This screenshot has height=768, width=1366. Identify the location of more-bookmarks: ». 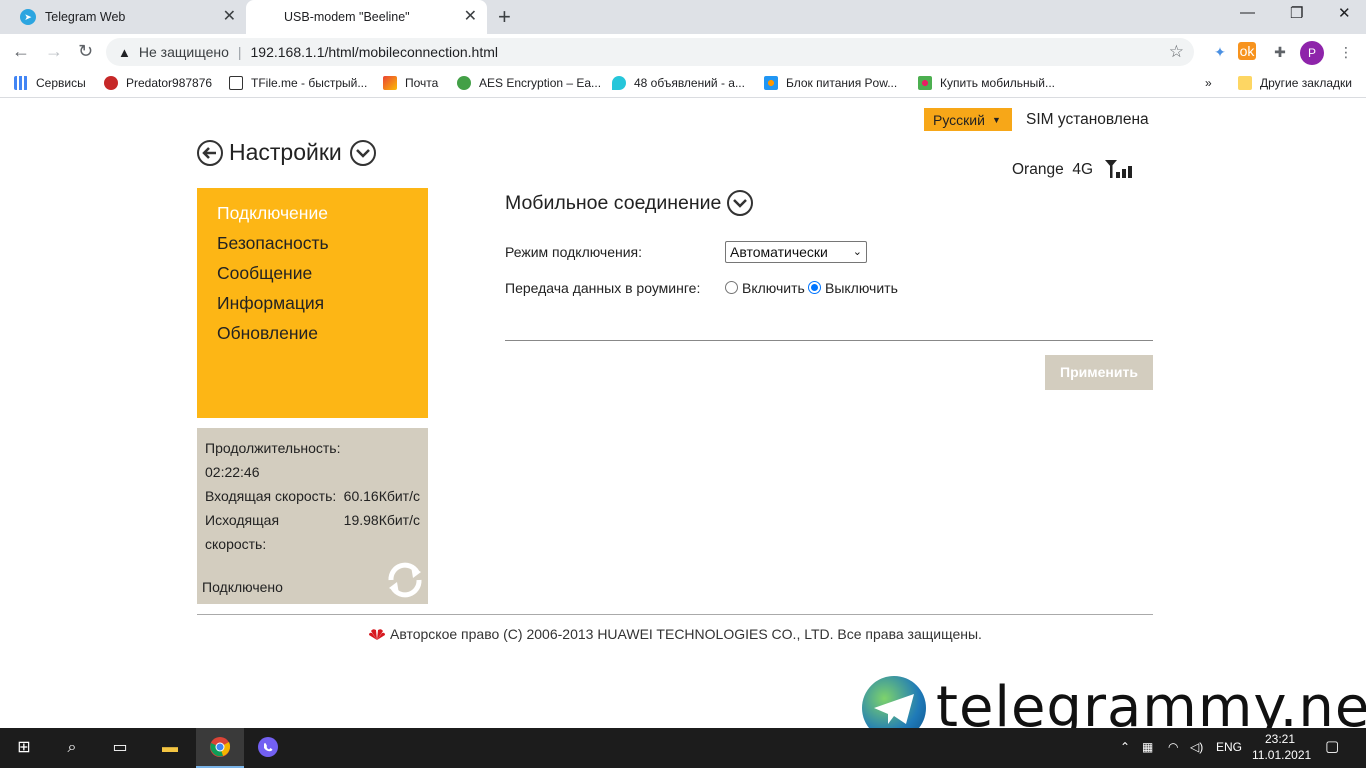
(1208, 83).